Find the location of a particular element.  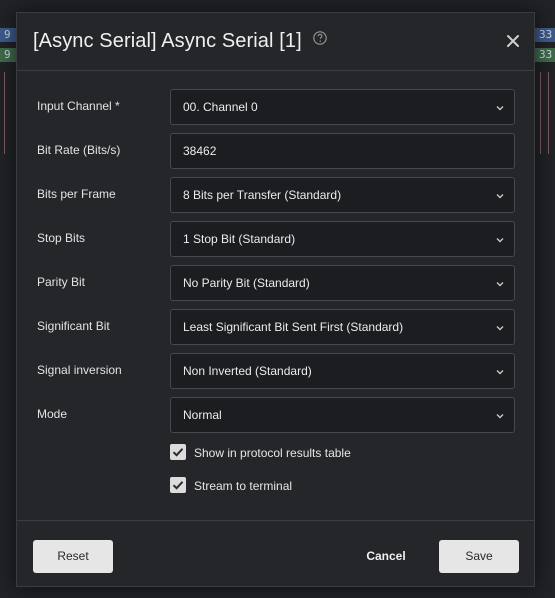

parity-bit-label: Parity Bit is located at coordinates (61, 282).